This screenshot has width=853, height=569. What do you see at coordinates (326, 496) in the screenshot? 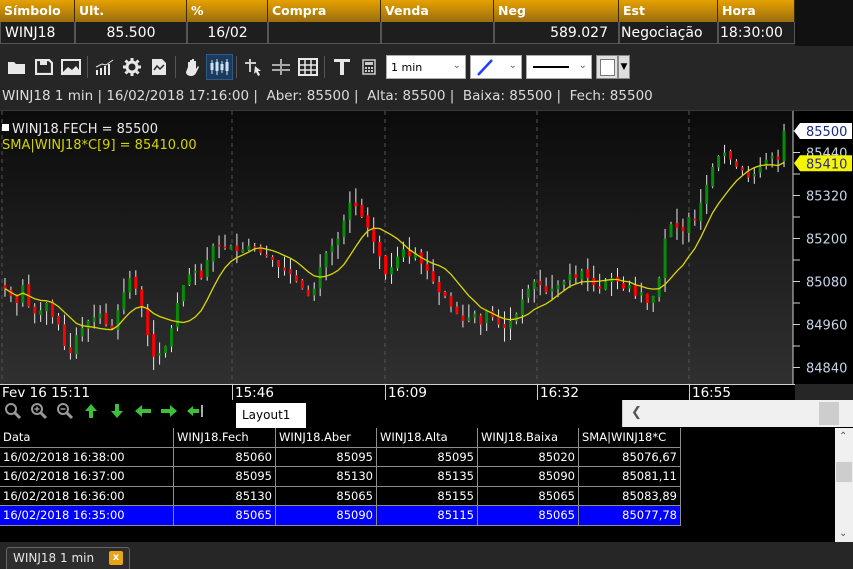
I see `grid-cell-open: 85065` at bounding box center [326, 496].